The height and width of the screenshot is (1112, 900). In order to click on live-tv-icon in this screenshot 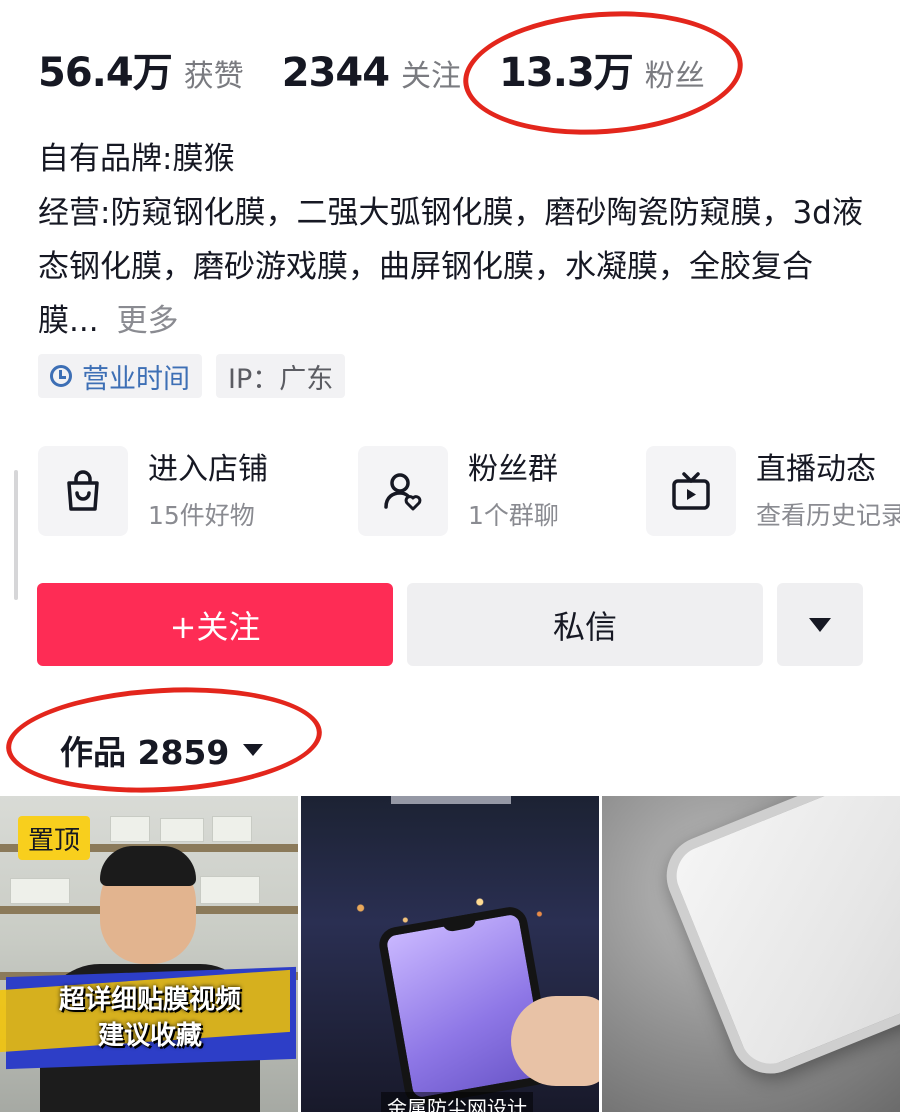, I will do `click(691, 491)`.